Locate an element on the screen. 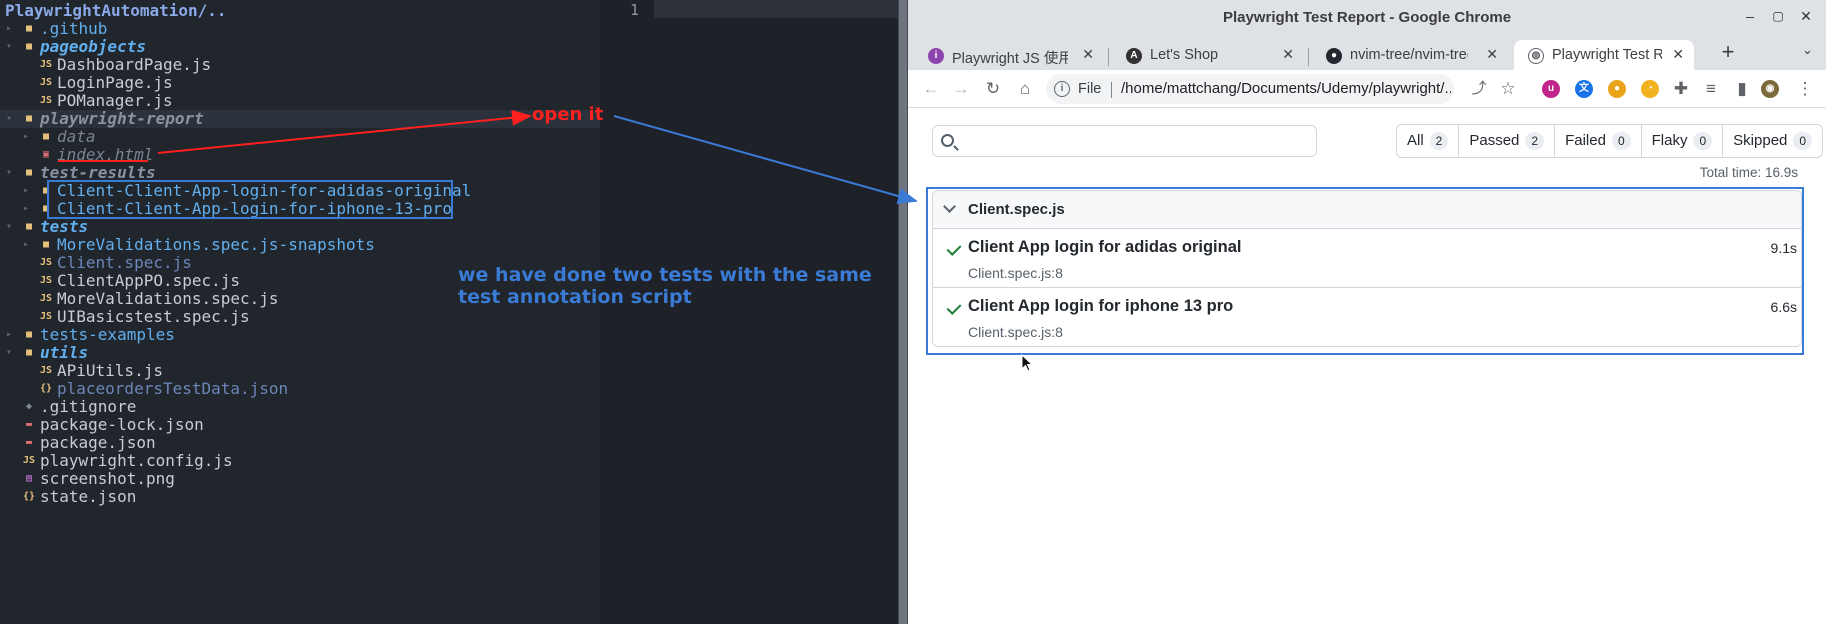 The height and width of the screenshot is (624, 1826). filter-passed: Passed 2 is located at coordinates (1506, 141).